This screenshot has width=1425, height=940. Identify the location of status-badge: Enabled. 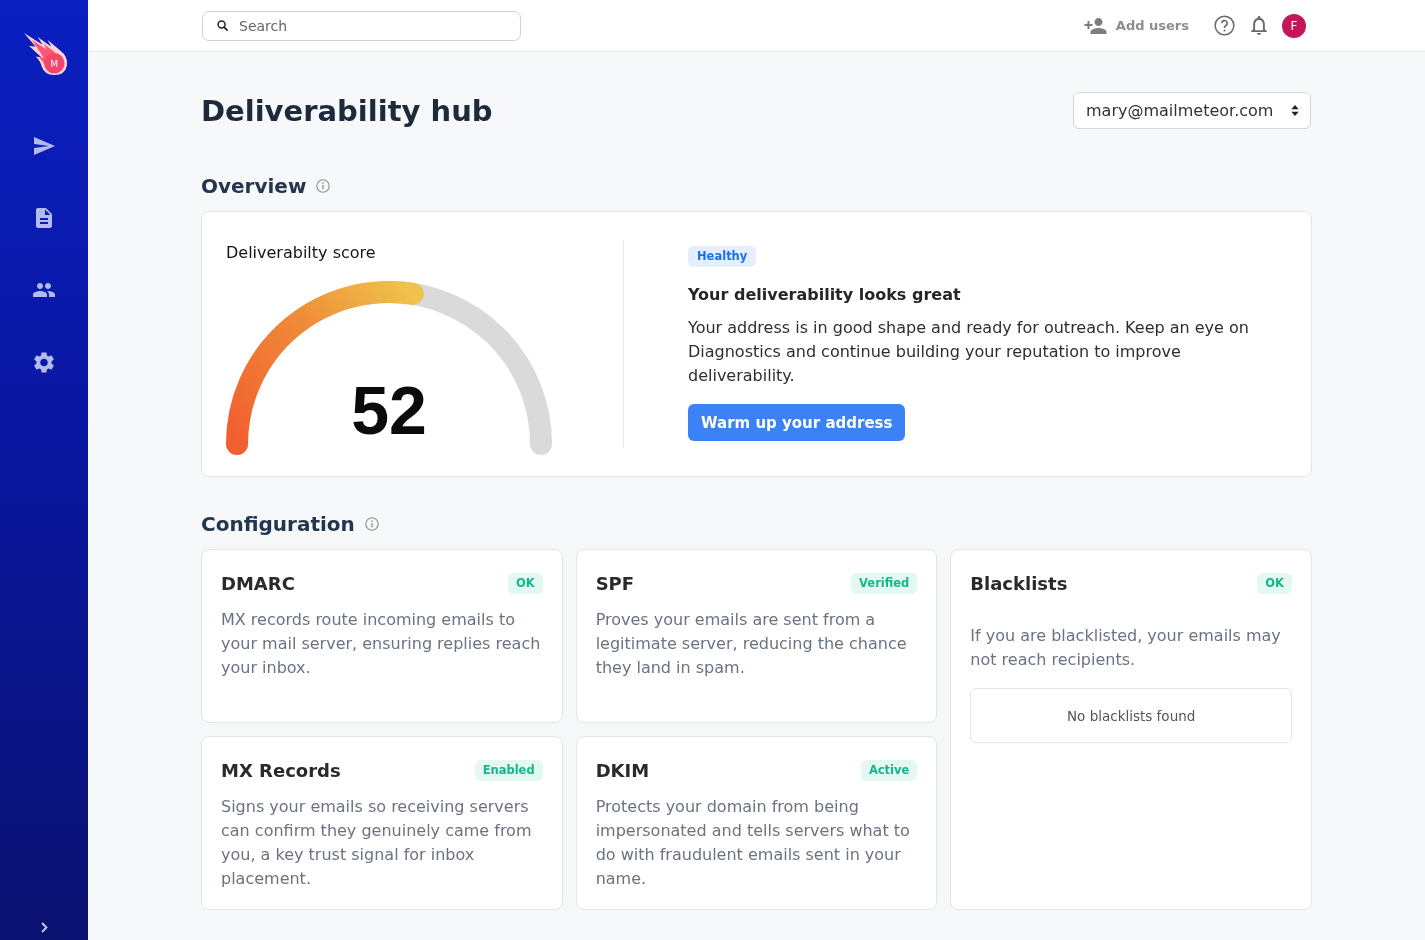
(508, 770).